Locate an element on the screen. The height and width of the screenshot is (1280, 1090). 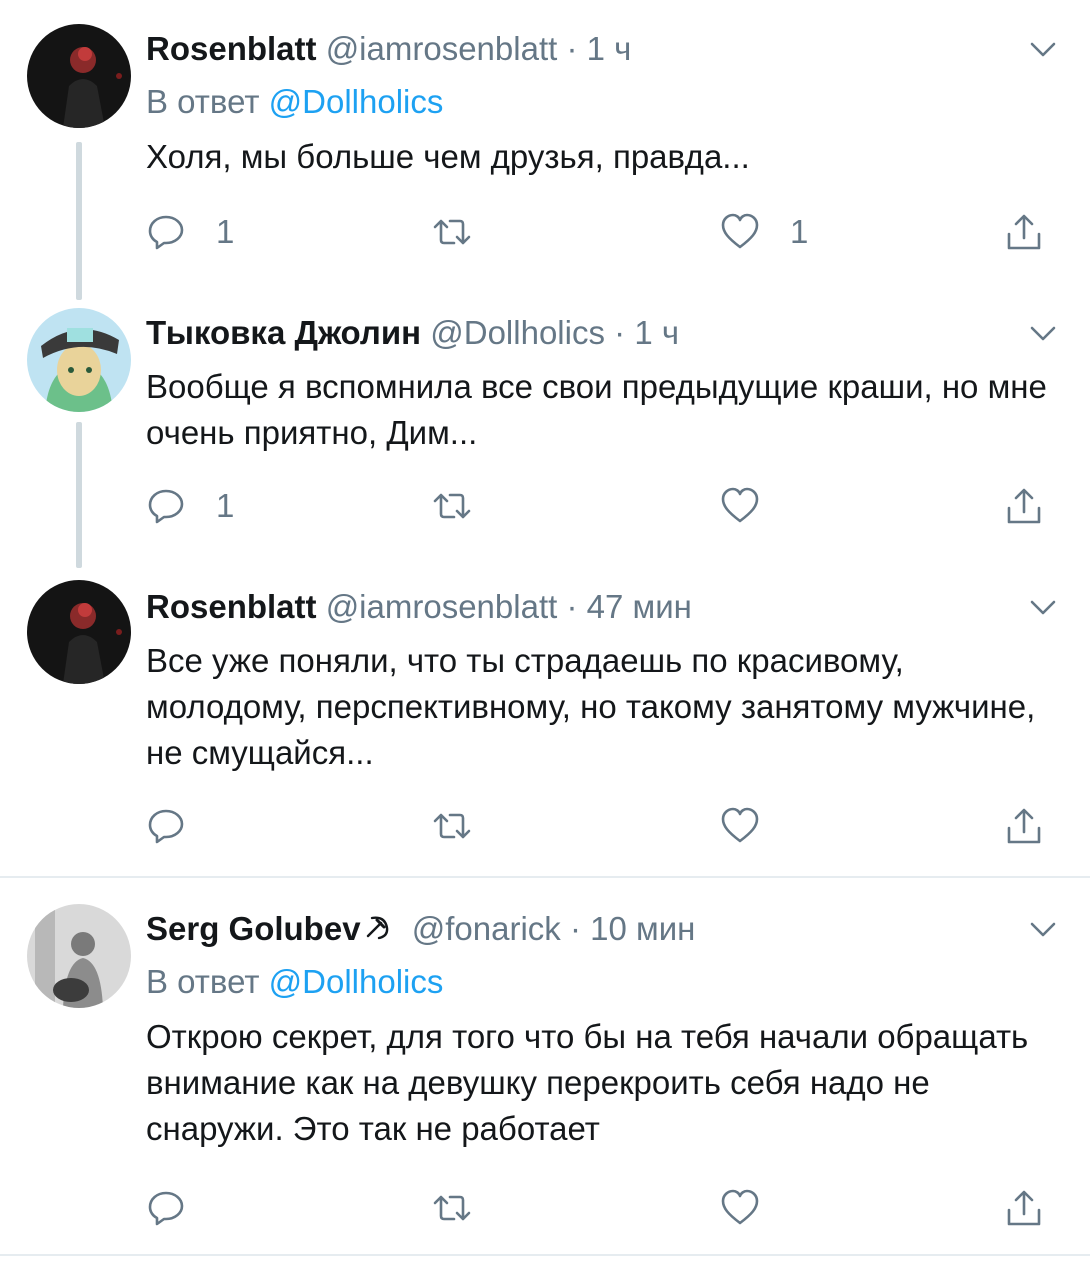
tweet-time: 47 мин is located at coordinates (639, 606).